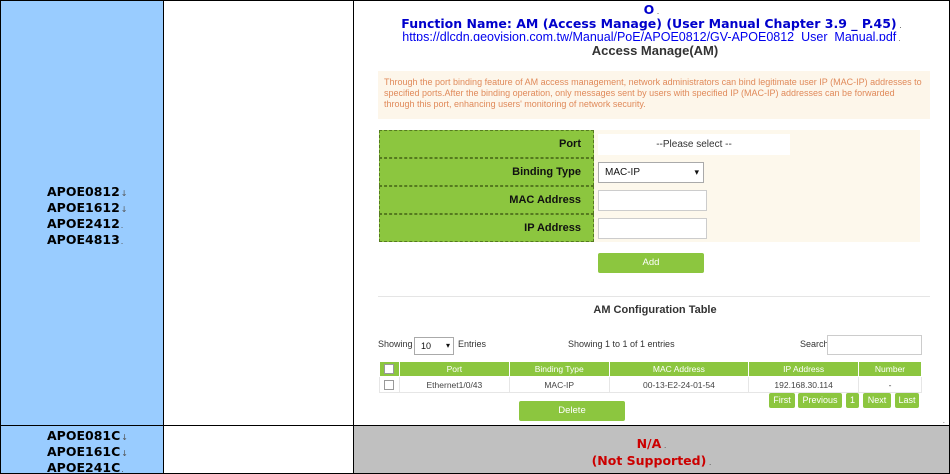 The width and height of the screenshot is (950, 474). Describe the element at coordinates (87, 451) in the screenshot. I see `model-name: APOE161C↓` at that location.